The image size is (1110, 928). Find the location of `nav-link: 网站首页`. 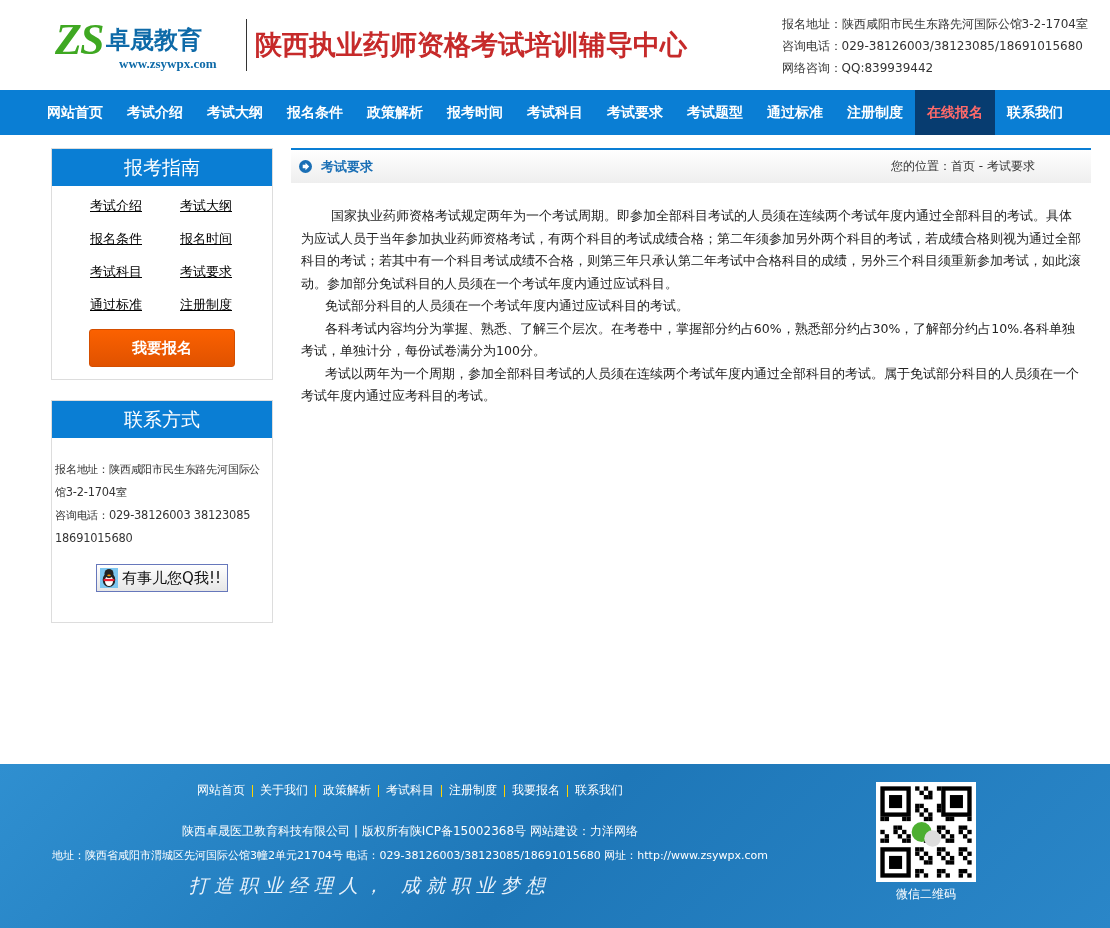

nav-link: 网站首页 is located at coordinates (75, 112).